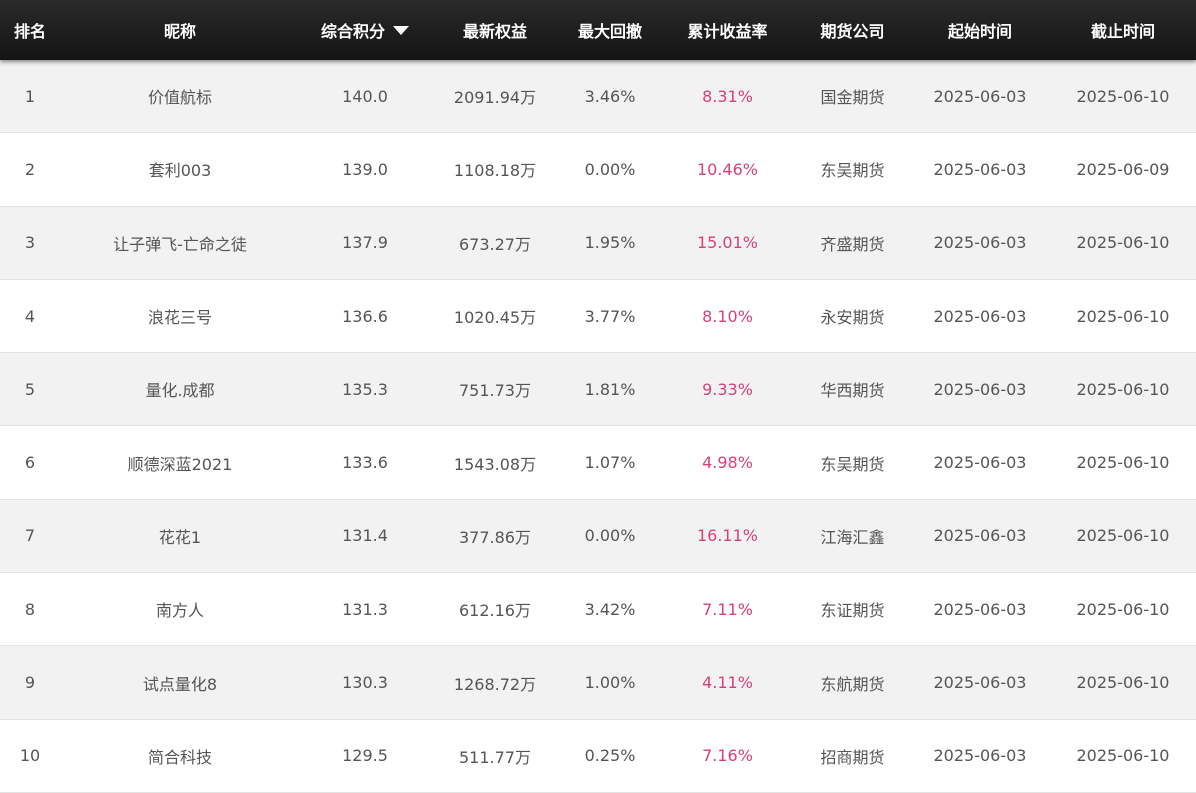  I want to click on cumulative-return-cell: 15.01%, so click(727, 243).